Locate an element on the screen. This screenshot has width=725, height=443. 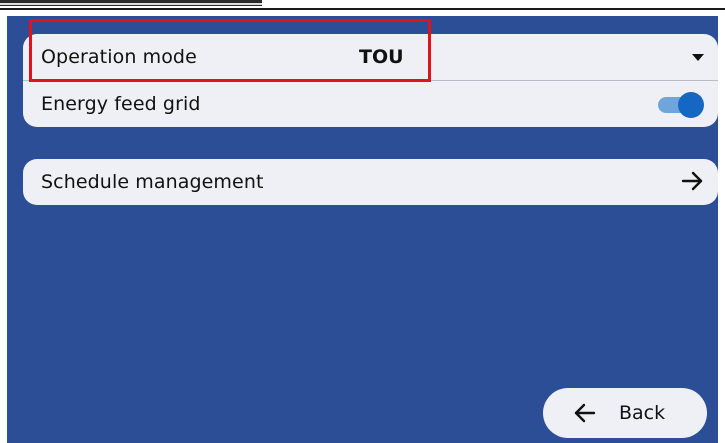
top-divider is located at coordinates (362, 9).